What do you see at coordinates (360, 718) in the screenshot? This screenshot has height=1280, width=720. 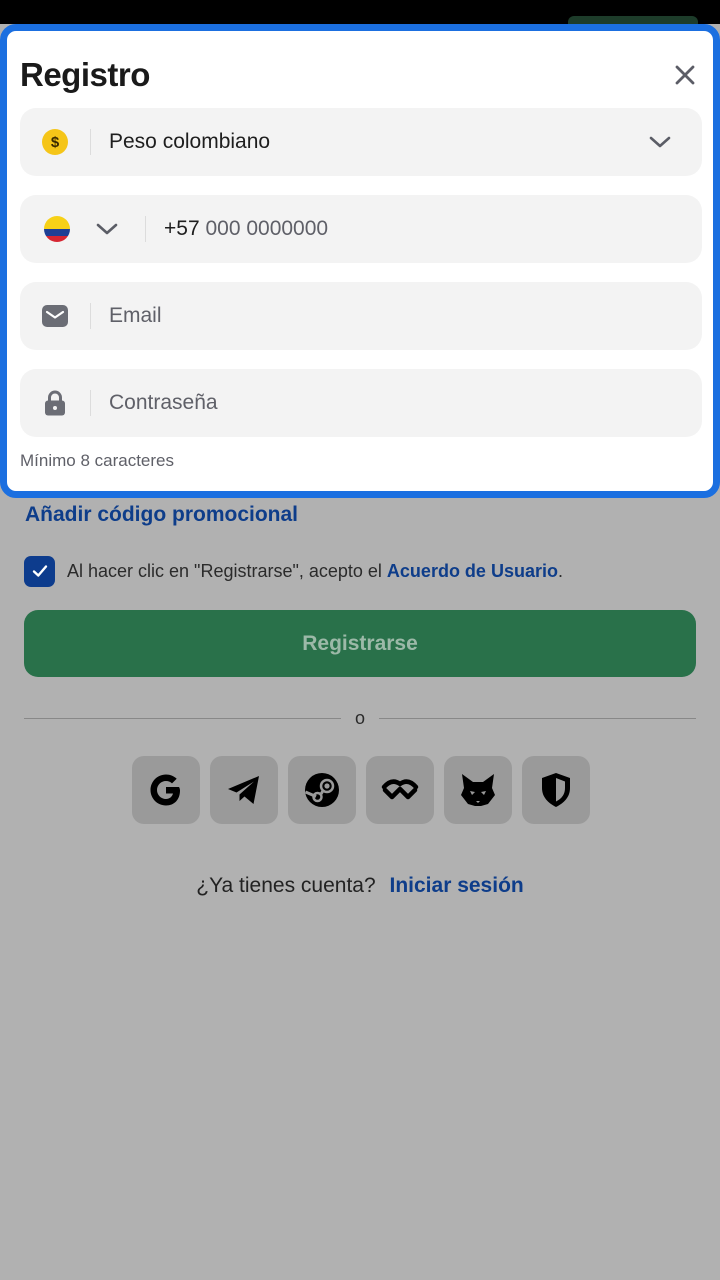 I see `or-divider: o` at bounding box center [360, 718].